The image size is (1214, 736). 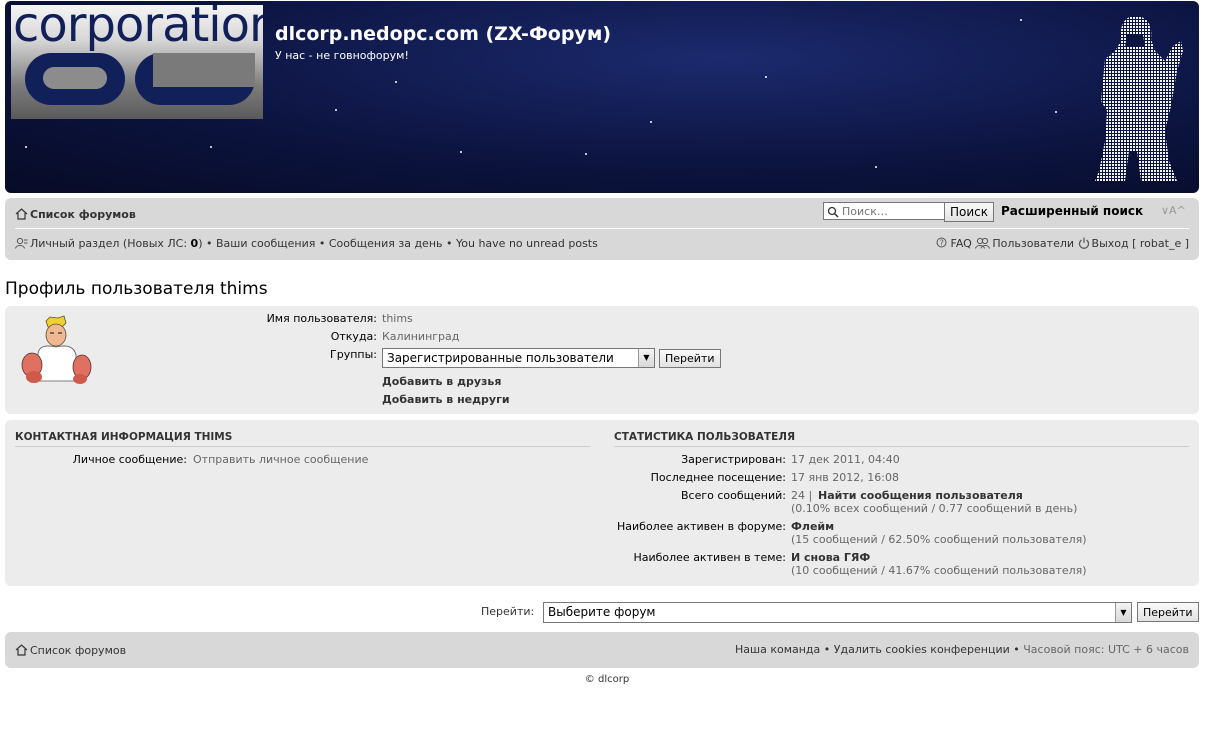 I want to click on jumpbox-select: Выберите форум ▼, so click(x=837, y=612).